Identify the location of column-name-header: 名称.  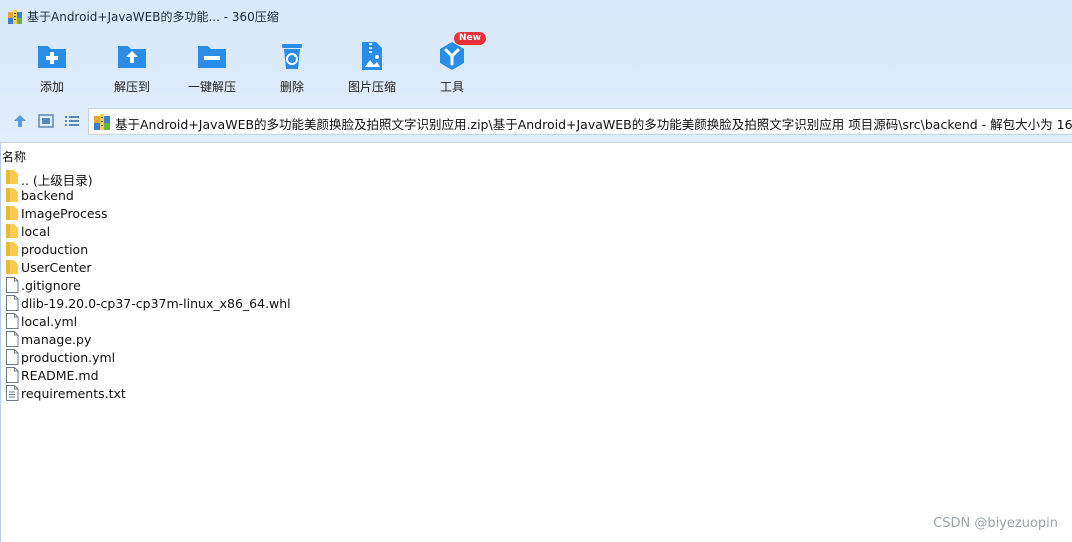
(14, 156).